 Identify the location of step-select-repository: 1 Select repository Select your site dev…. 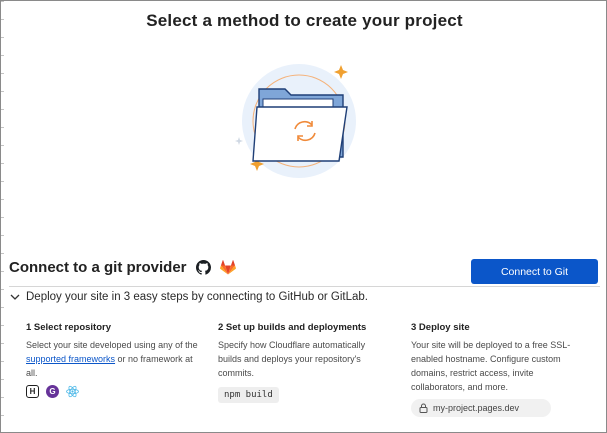
(116, 351).